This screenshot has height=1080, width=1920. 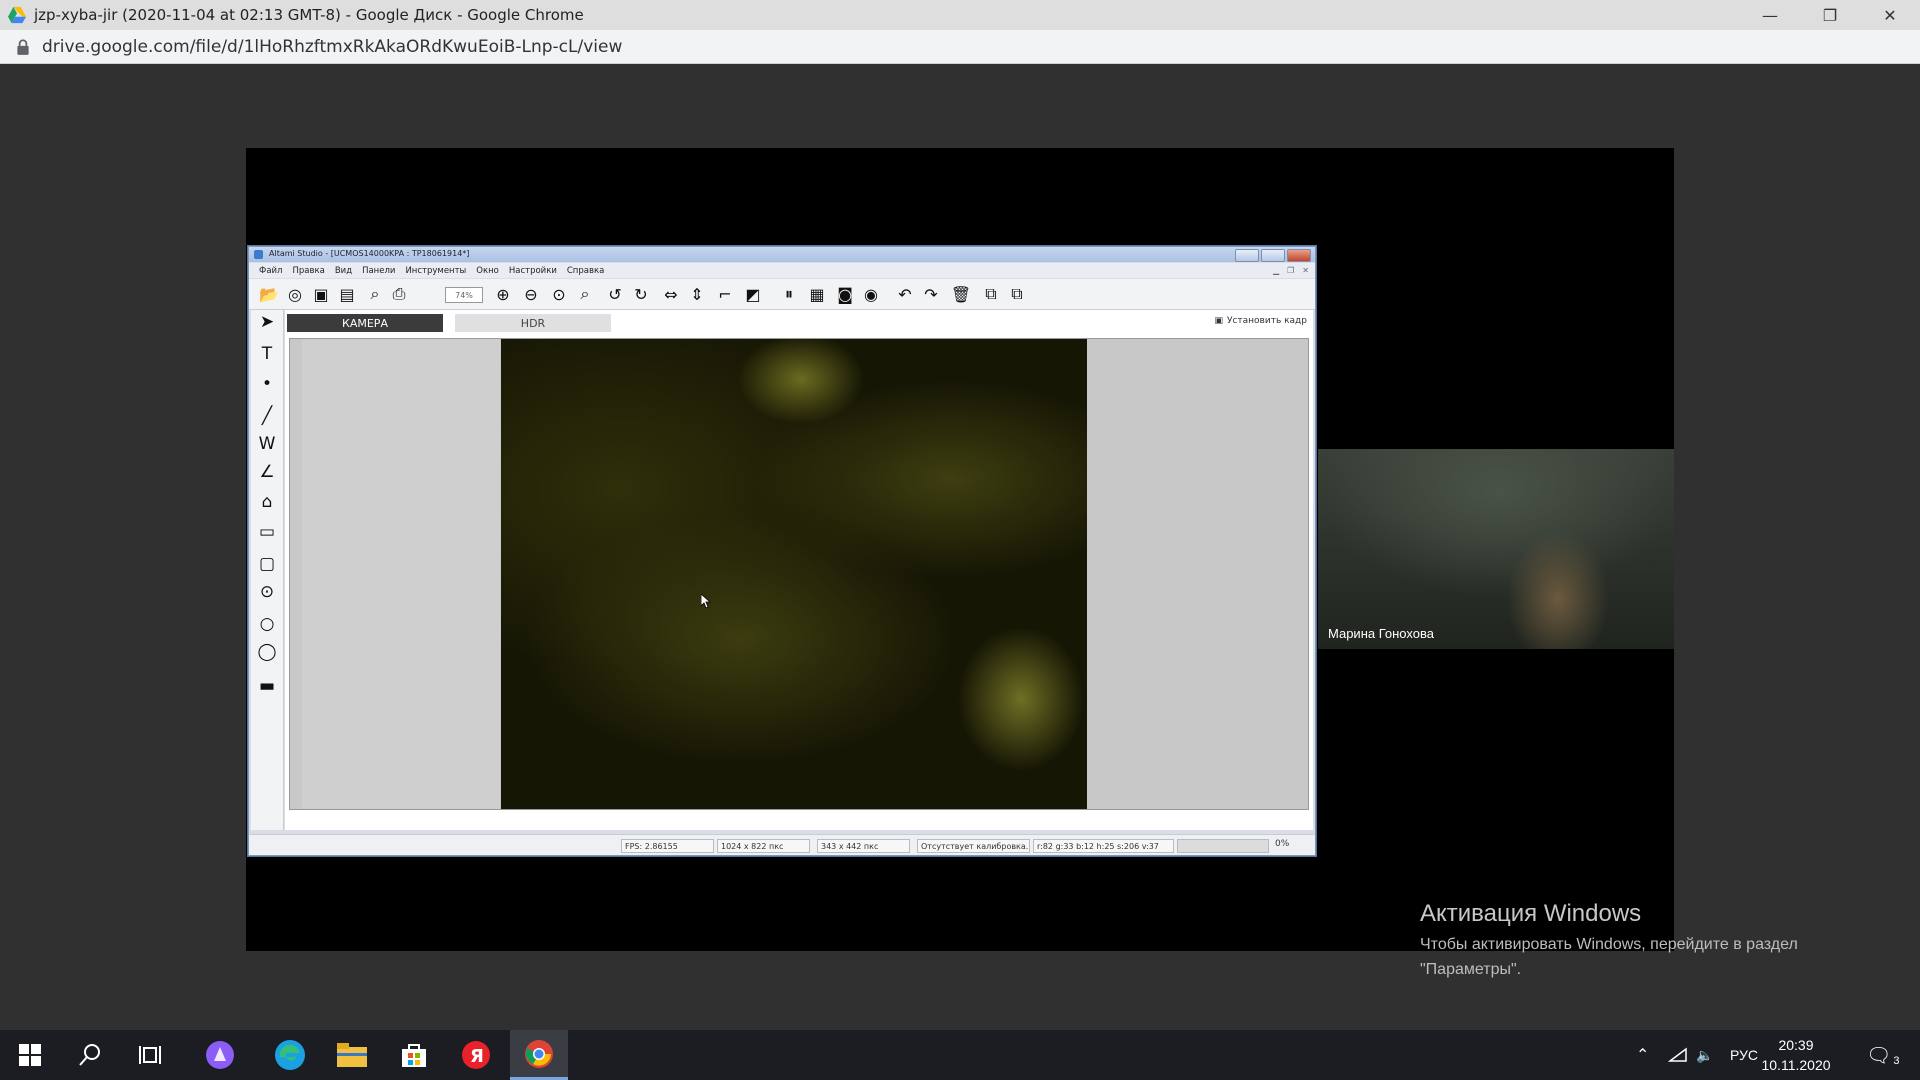 I want to click on restore-button: ❐, so click(x=1830, y=15).